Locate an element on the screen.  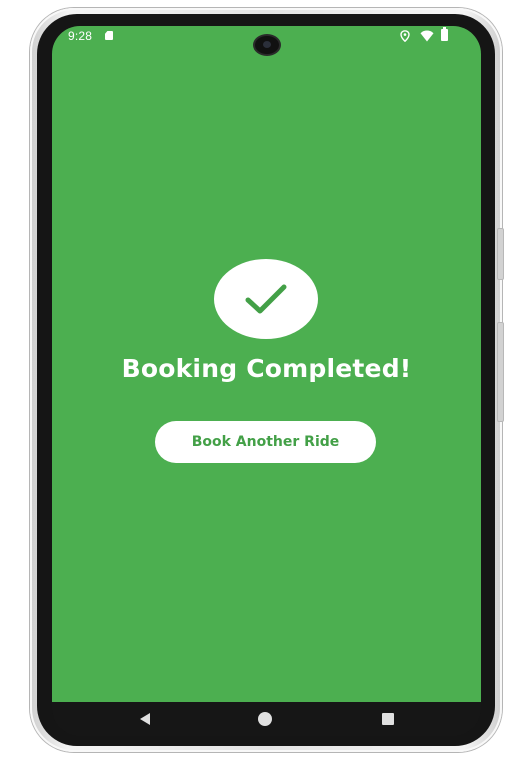
wifi-icon is located at coordinates (427, 36).